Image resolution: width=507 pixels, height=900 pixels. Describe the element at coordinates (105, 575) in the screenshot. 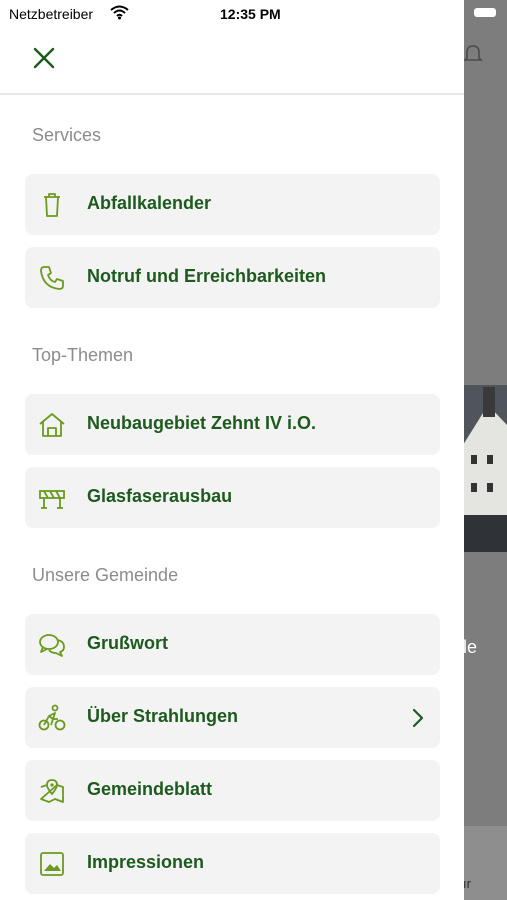

I see `section-title-unsere-gemeinde: Unsere Gemeinde` at that location.